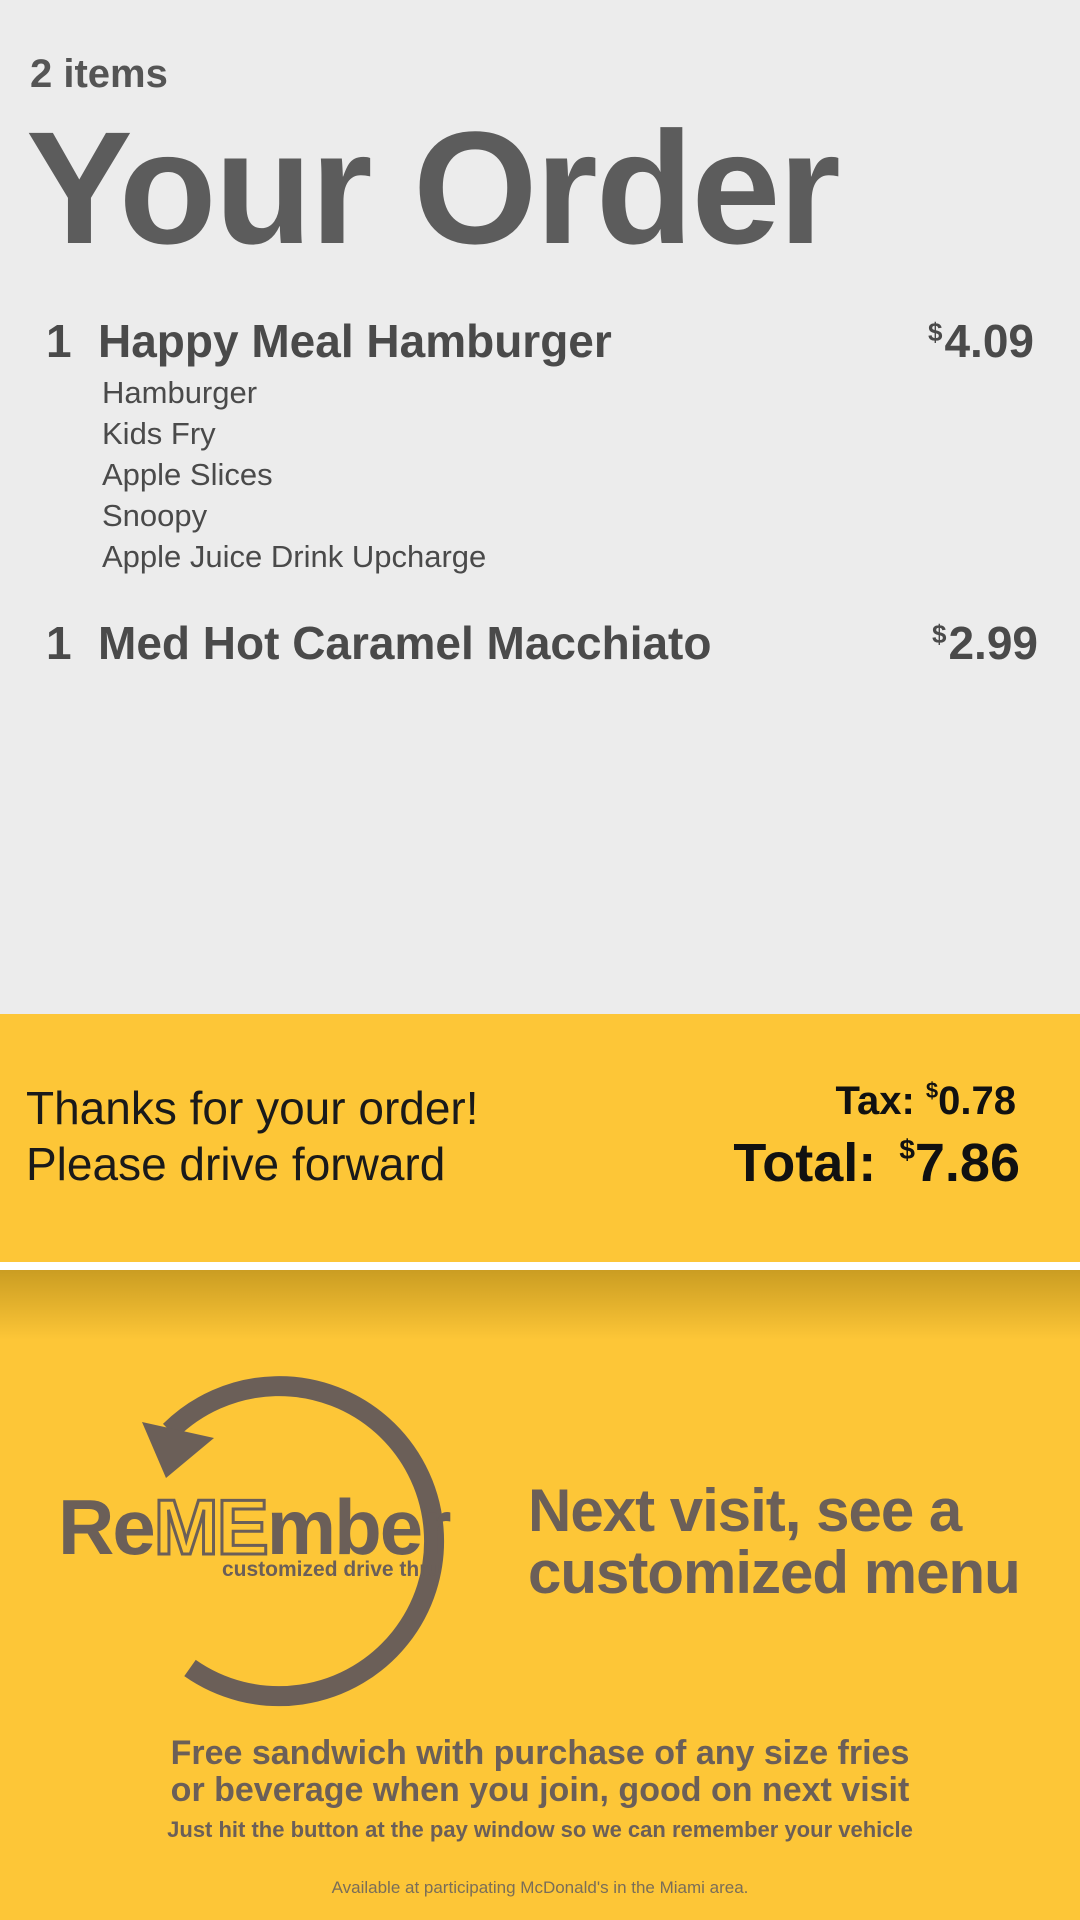 Image resolution: width=1080 pixels, height=1920 pixels. Describe the element at coordinates (745, 1510) in the screenshot. I see `headline-line: Next visit, see a` at that location.